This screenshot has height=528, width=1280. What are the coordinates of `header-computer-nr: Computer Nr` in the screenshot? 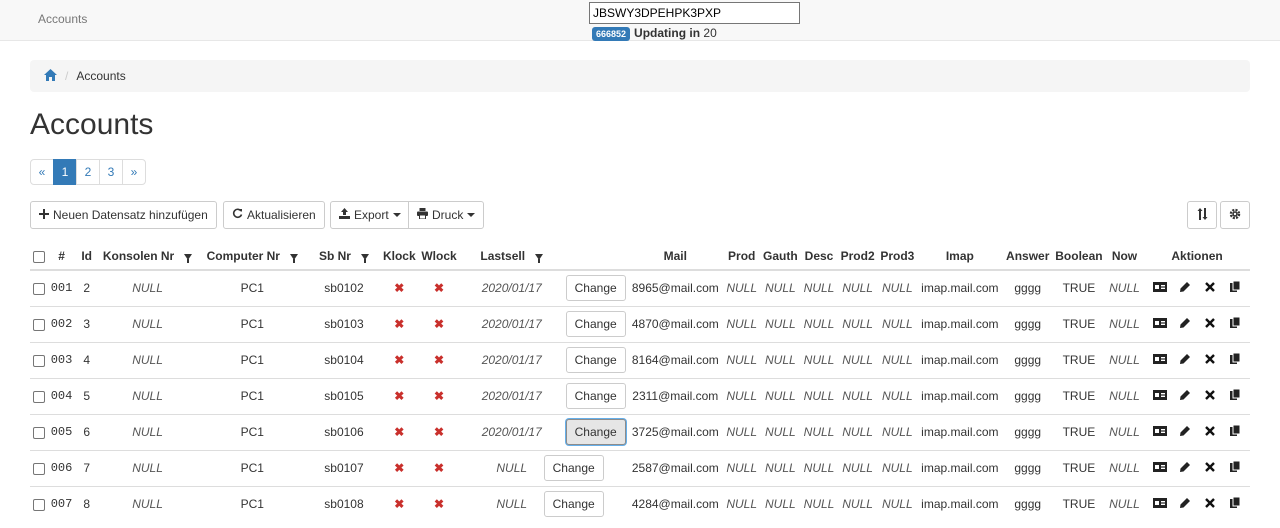 It's located at (252, 257).